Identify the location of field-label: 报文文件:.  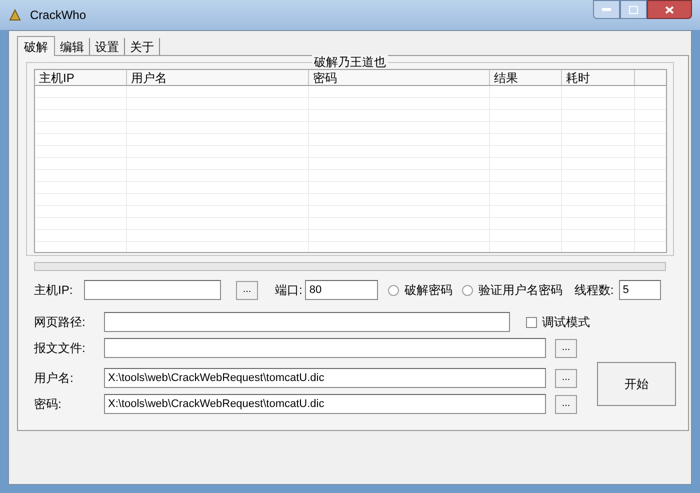
(60, 348).